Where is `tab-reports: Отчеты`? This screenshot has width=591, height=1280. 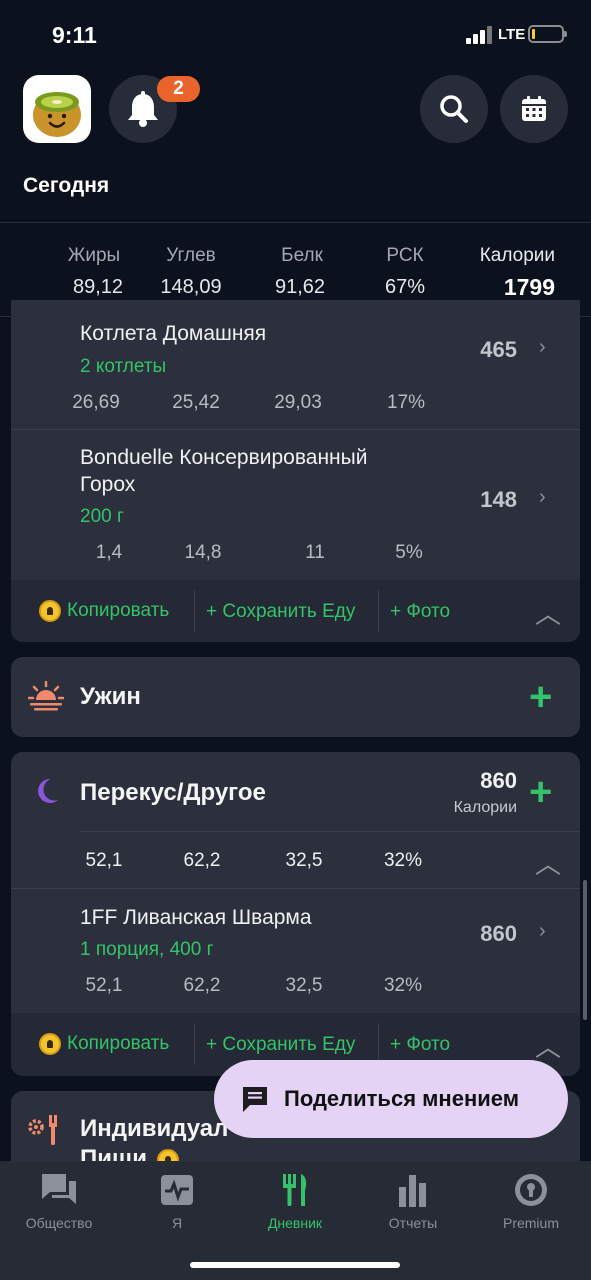 tab-reports: Отчеты is located at coordinates (413, 1201).